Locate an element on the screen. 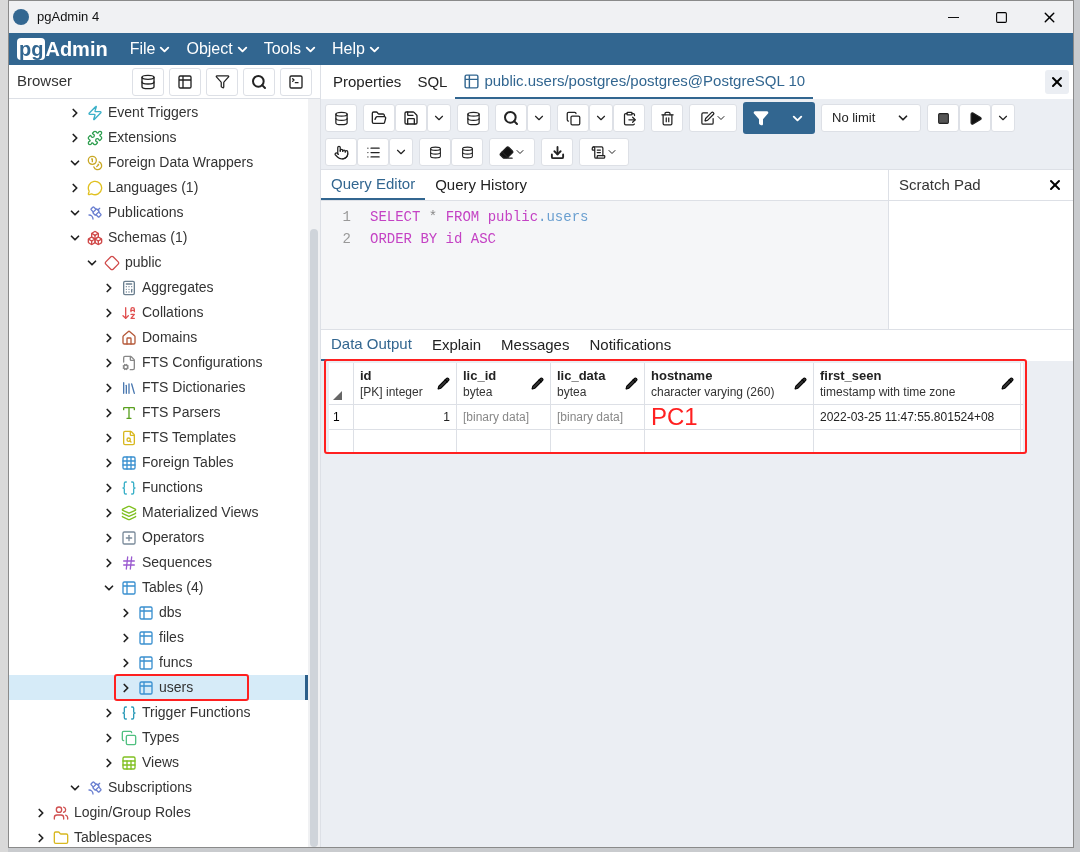  sort-icon is located at coordinates (129, 312).